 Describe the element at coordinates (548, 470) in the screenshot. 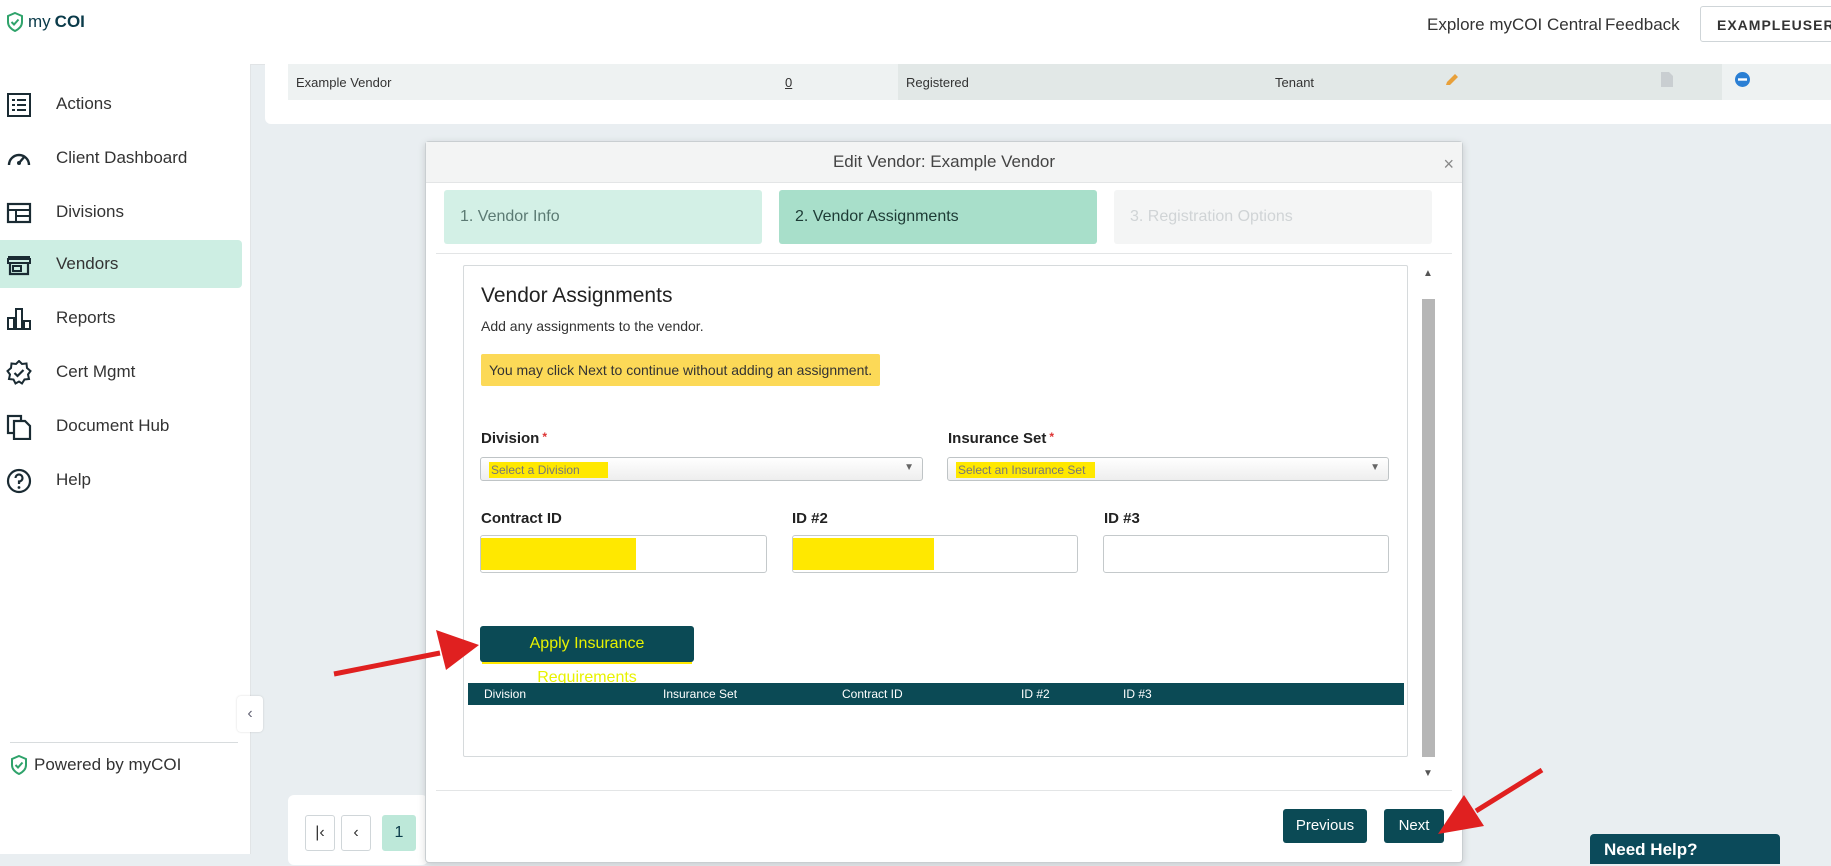

I see `division-placeholder: Select a Division` at that location.